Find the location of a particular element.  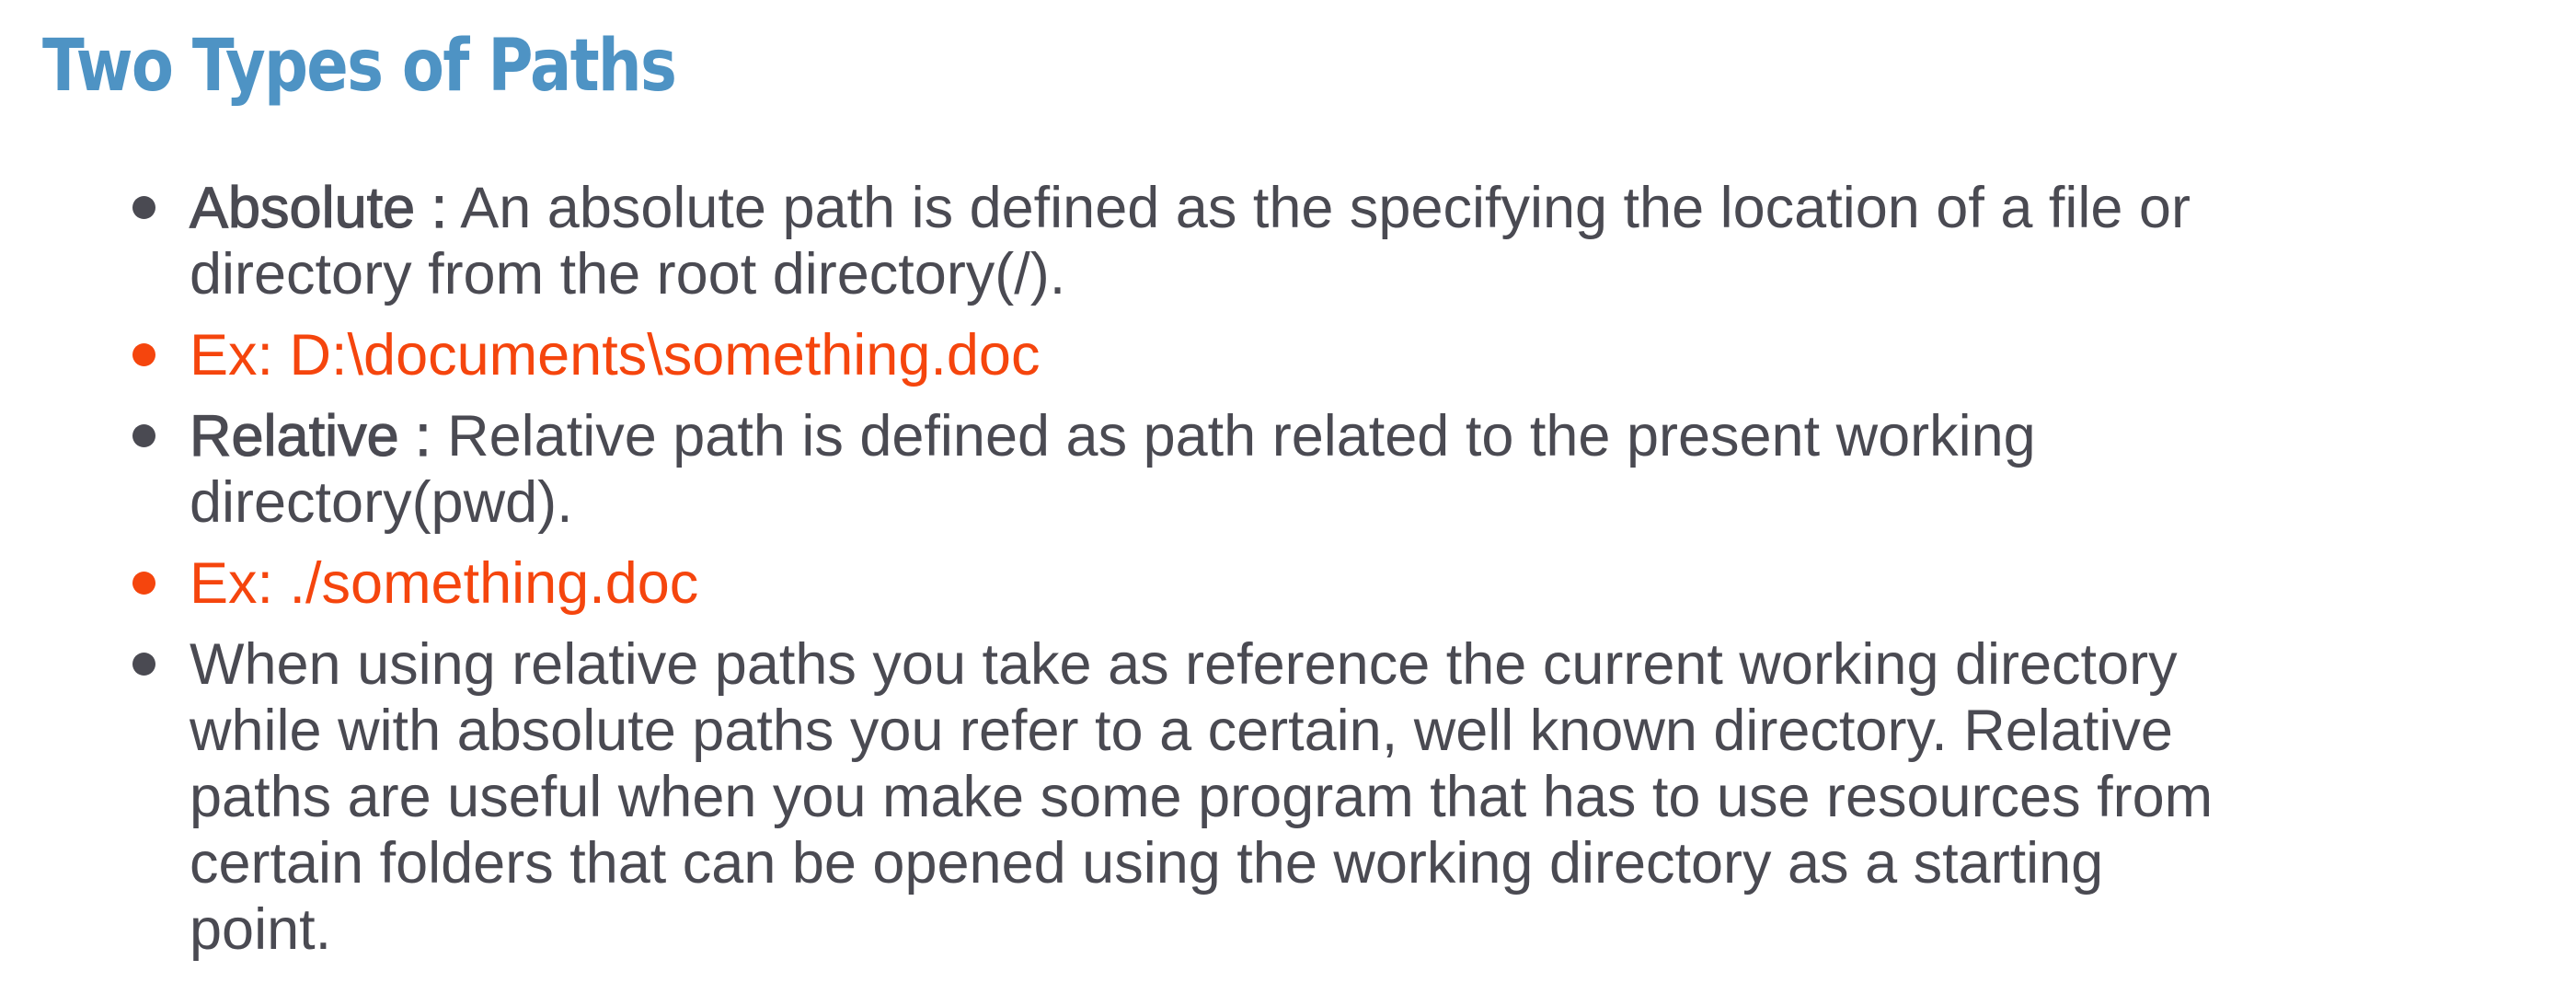

relative-definition-2: directory(pwd). is located at coordinates (381, 502).